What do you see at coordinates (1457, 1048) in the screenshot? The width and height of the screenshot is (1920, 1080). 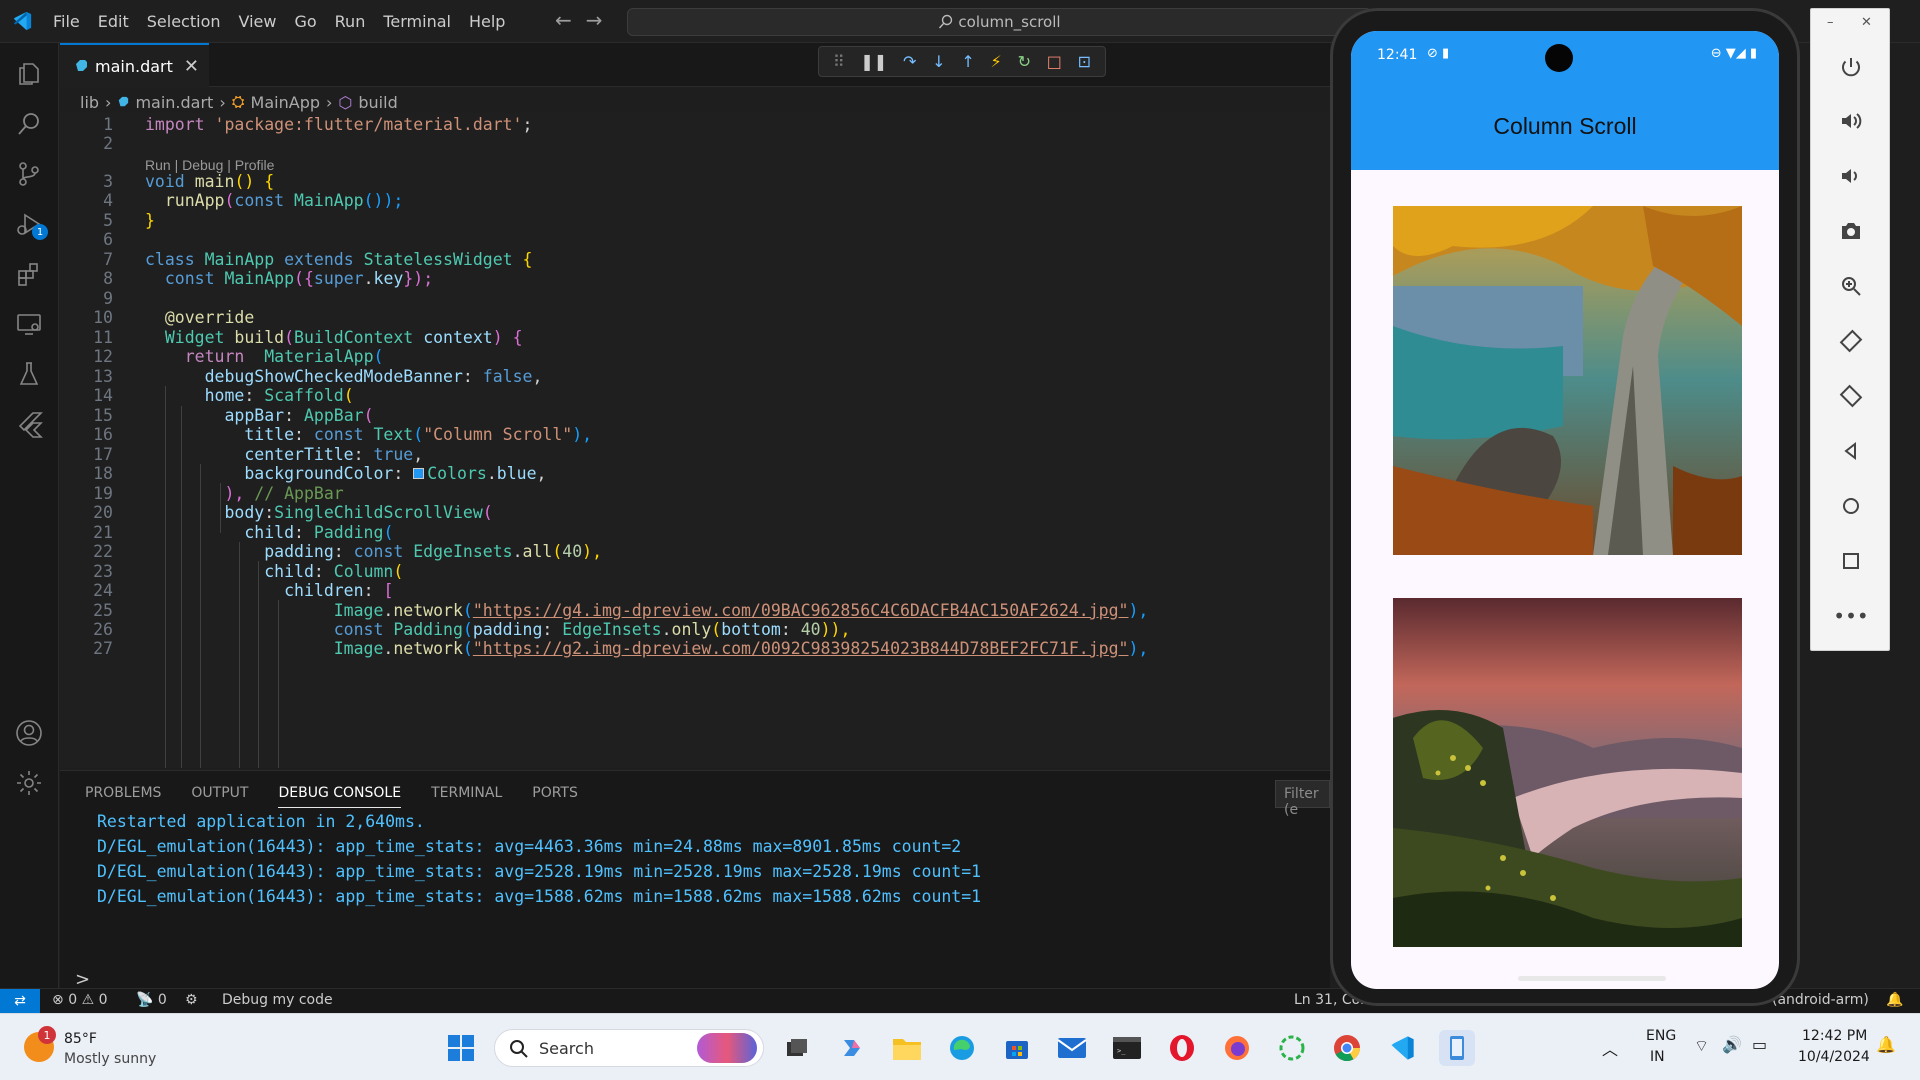 I see `emulator-taskbar-icon` at bounding box center [1457, 1048].